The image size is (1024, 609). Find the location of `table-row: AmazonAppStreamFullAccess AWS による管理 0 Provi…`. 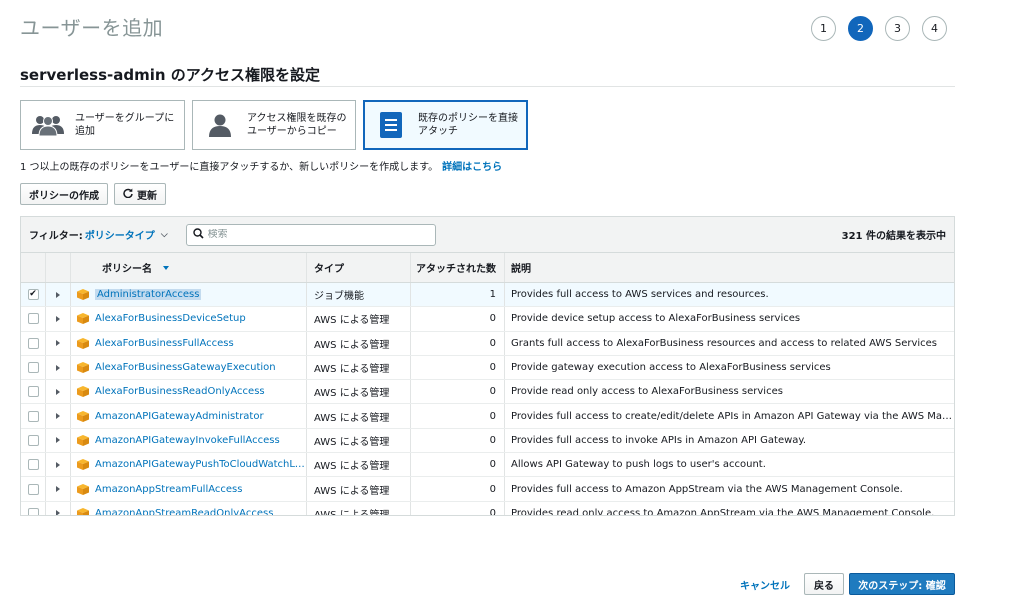

table-row: AmazonAppStreamFullAccess AWS による管理 0 Provi… is located at coordinates (487, 489).